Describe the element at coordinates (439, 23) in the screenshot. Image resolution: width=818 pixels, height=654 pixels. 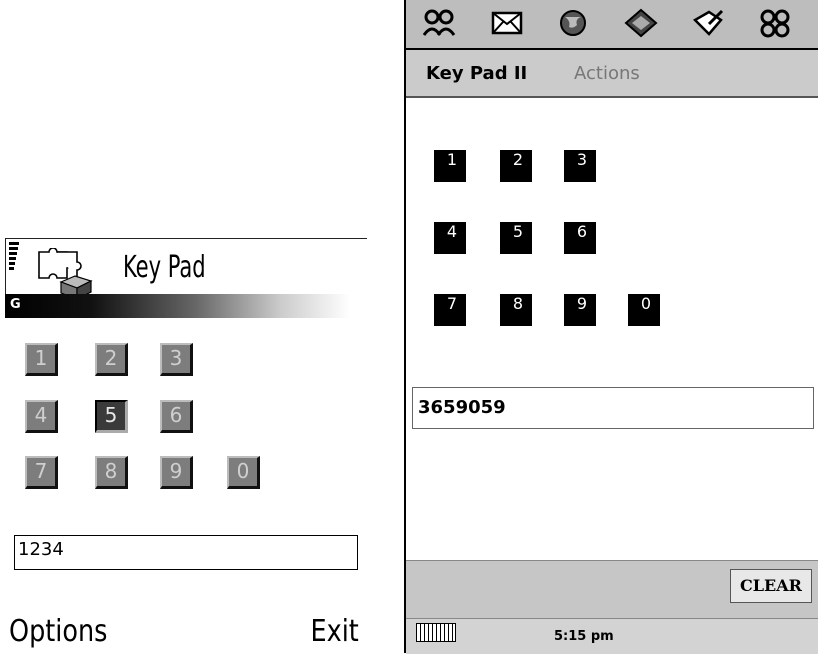
I see `contacts-icon` at that location.